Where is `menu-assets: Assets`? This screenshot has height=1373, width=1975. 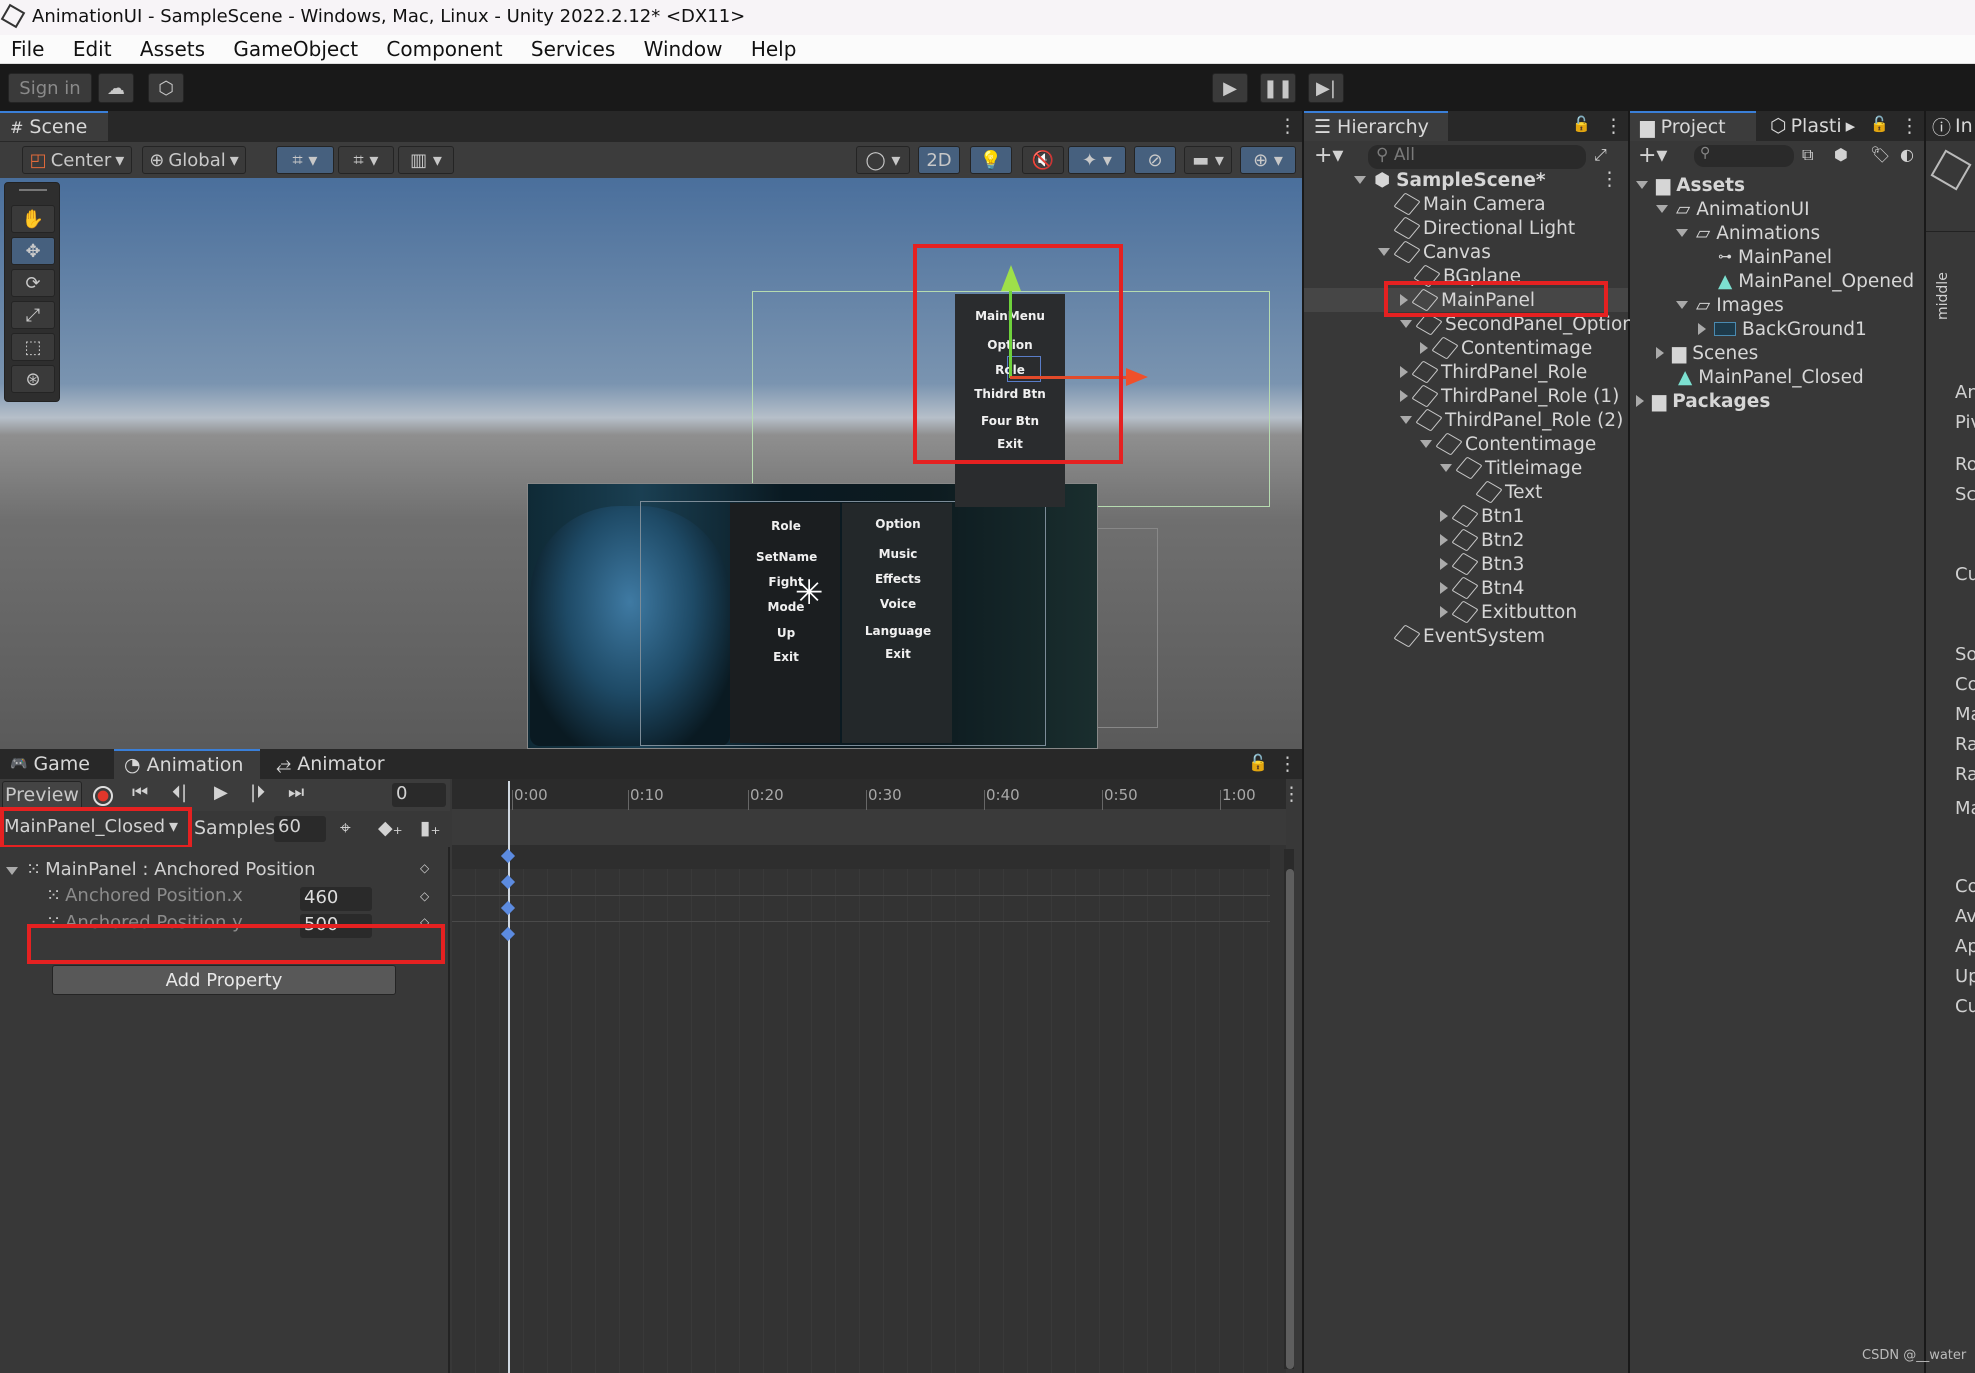
menu-assets: Assets is located at coordinates (172, 49).